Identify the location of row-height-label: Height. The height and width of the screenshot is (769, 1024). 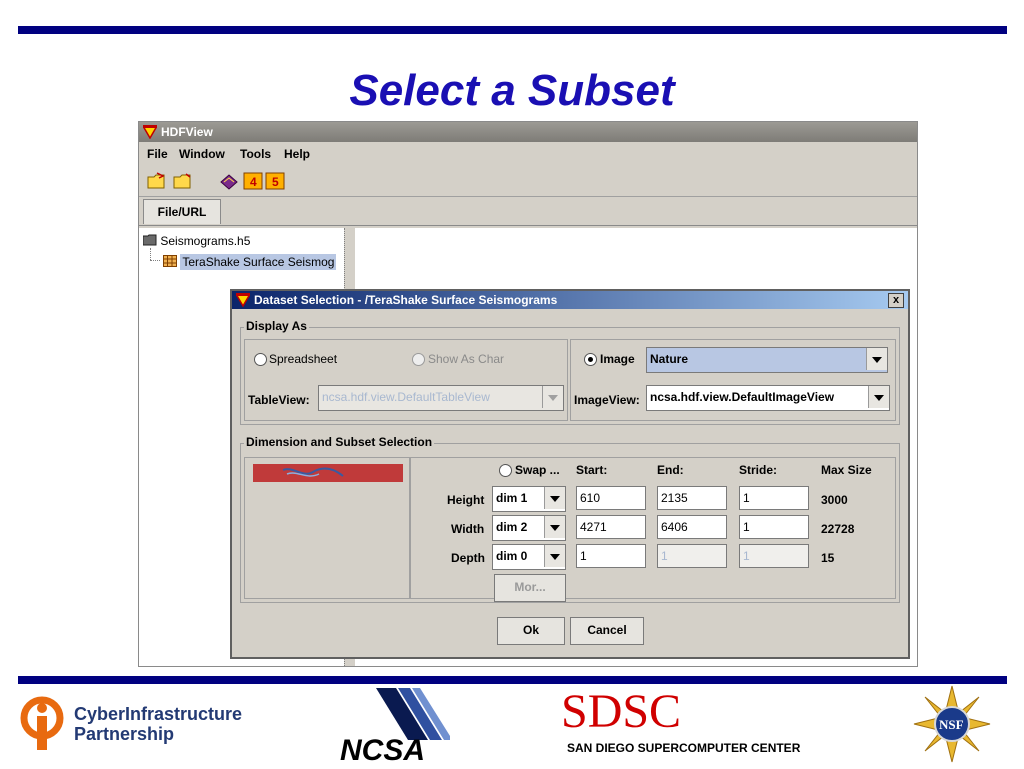
(466, 500).